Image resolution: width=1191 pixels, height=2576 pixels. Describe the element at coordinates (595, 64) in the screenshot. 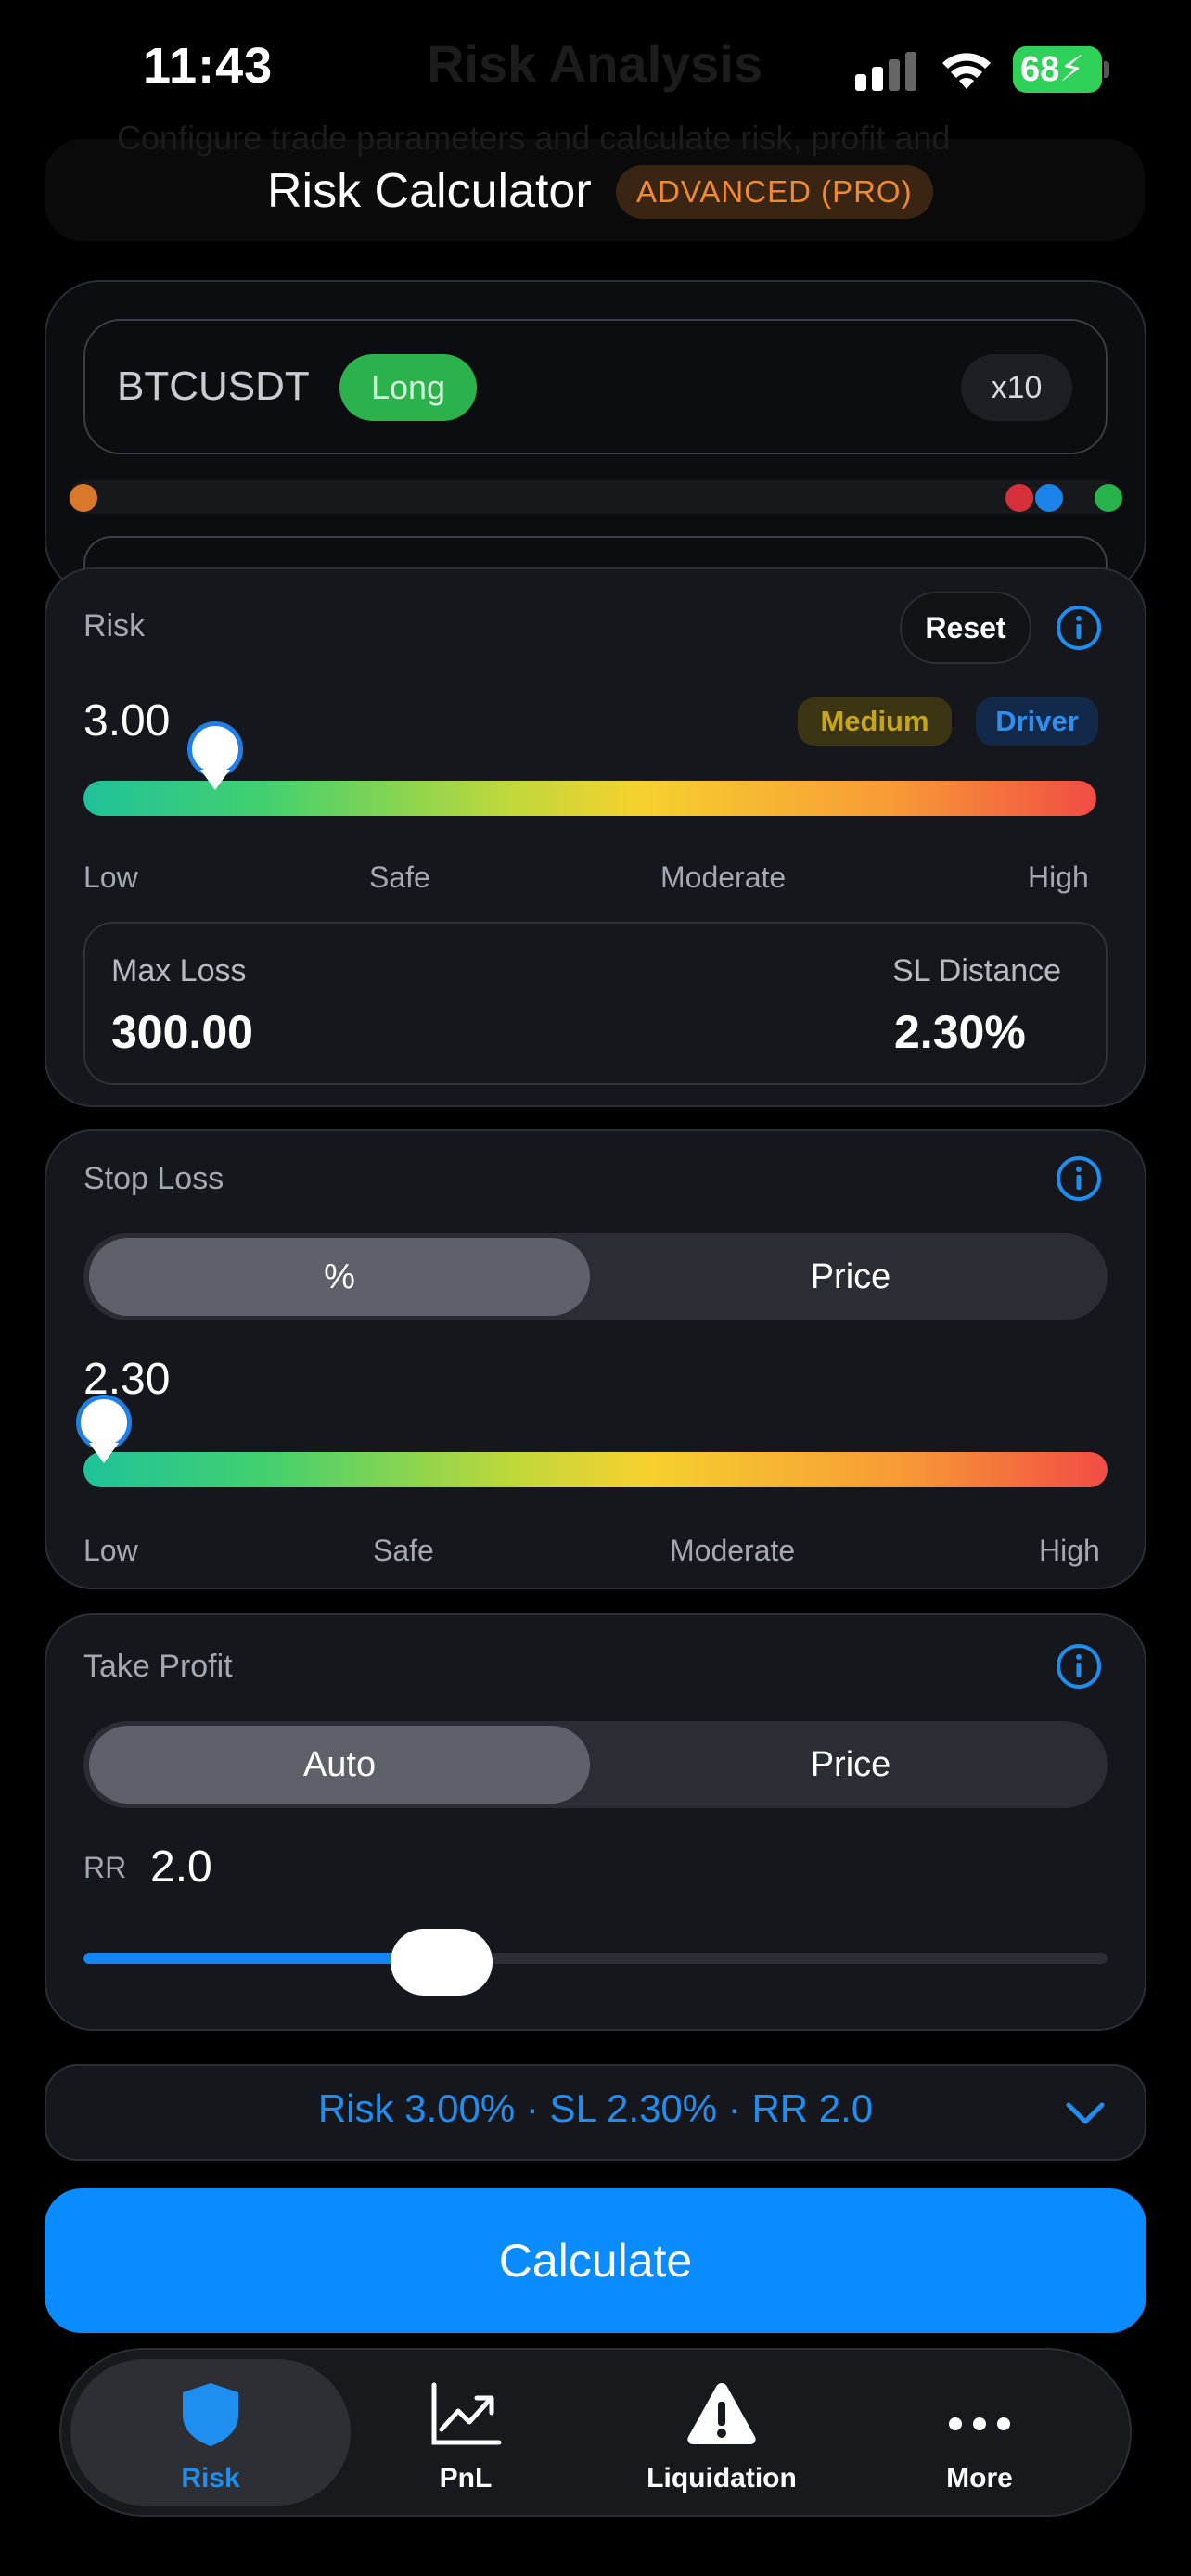

I see `background-title: Risk Analysis` at that location.